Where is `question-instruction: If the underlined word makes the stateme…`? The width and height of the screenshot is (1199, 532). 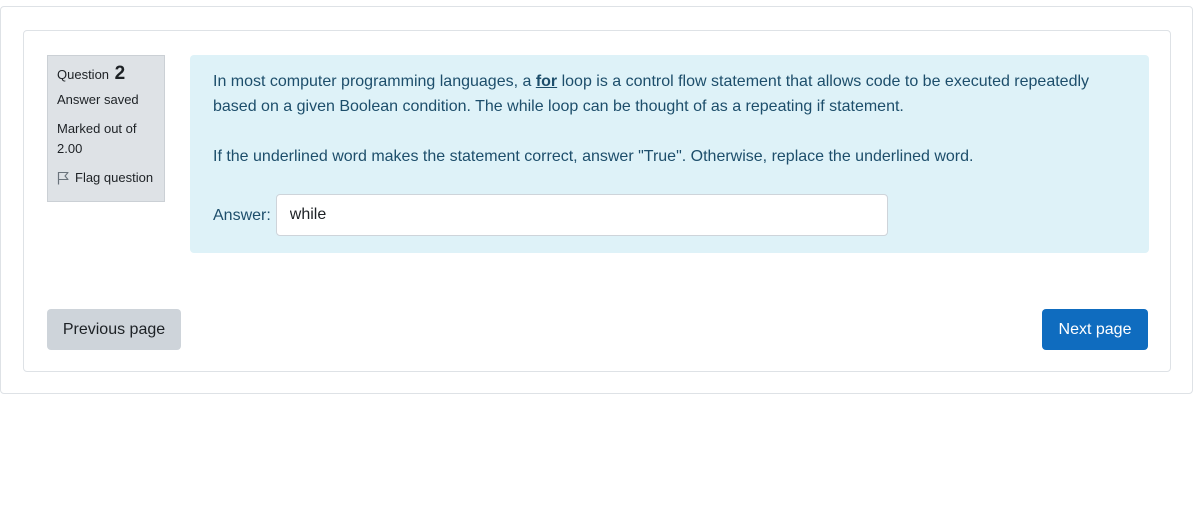 question-instruction: If the underlined word makes the stateme… is located at coordinates (593, 156).